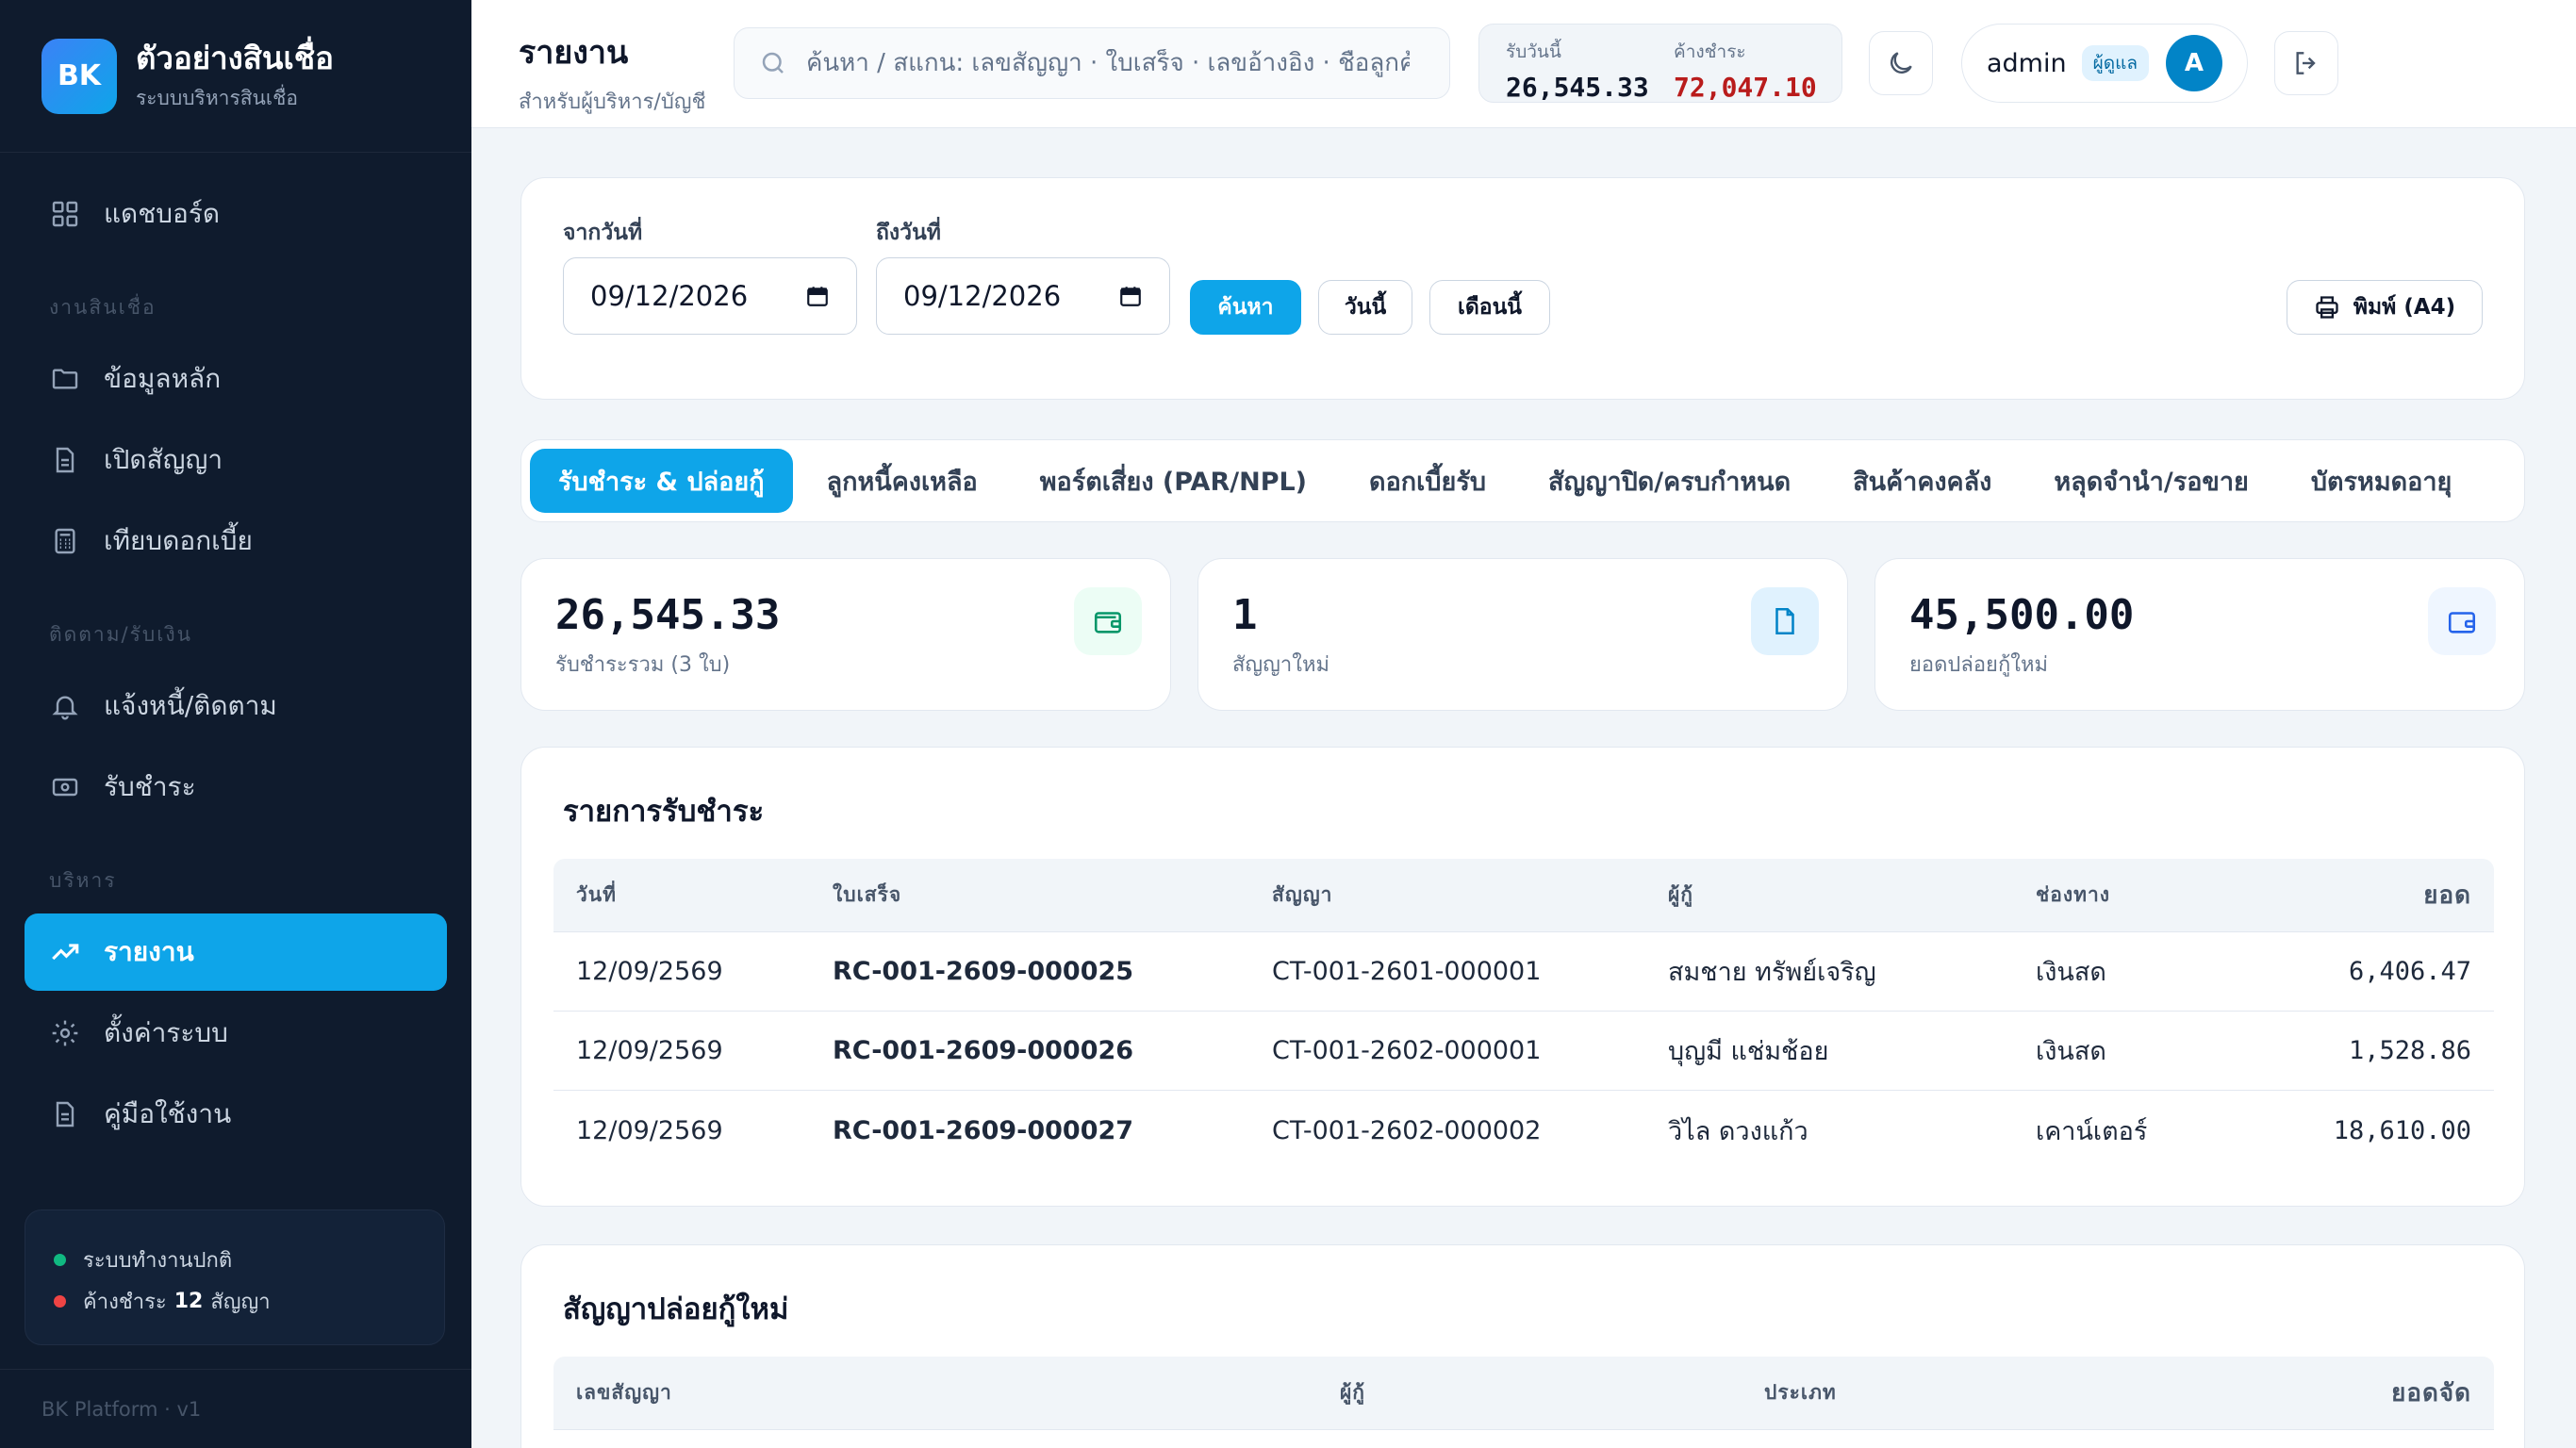 The width and height of the screenshot is (2576, 1448). Describe the element at coordinates (1447, 1050) in the screenshot. I see `cell-contract: CT-001-2602-000001` at that location.